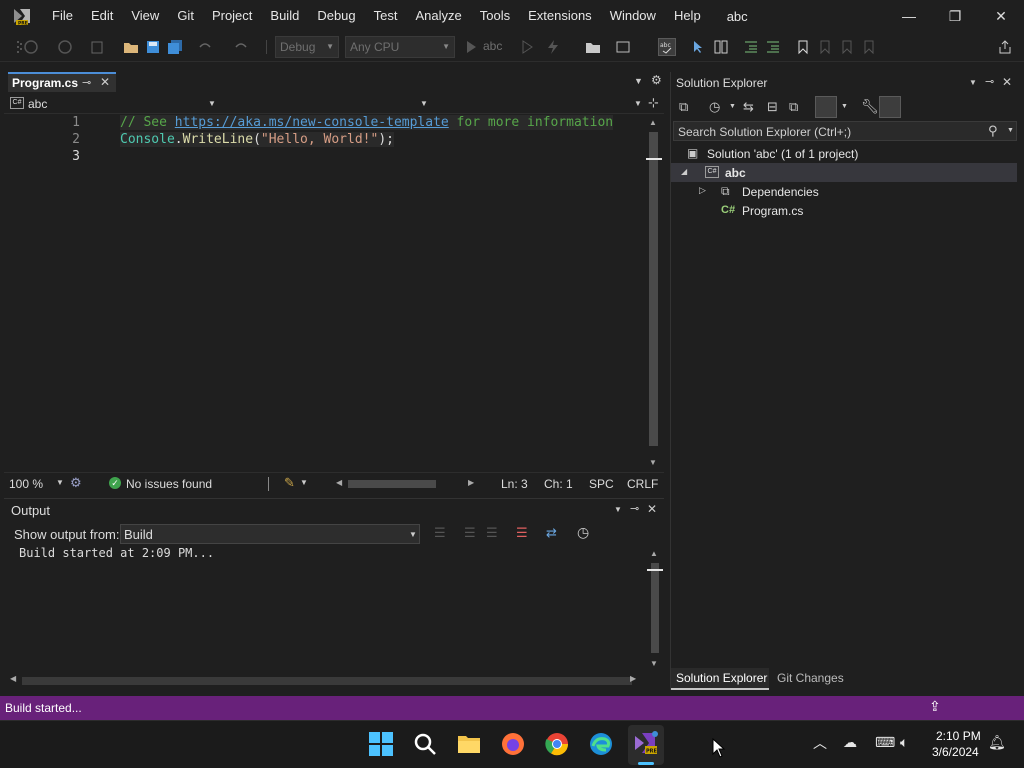 This screenshot has height=768, width=1024. What do you see at coordinates (105, 82) in the screenshot?
I see `close-tab-icon: ✕` at bounding box center [105, 82].